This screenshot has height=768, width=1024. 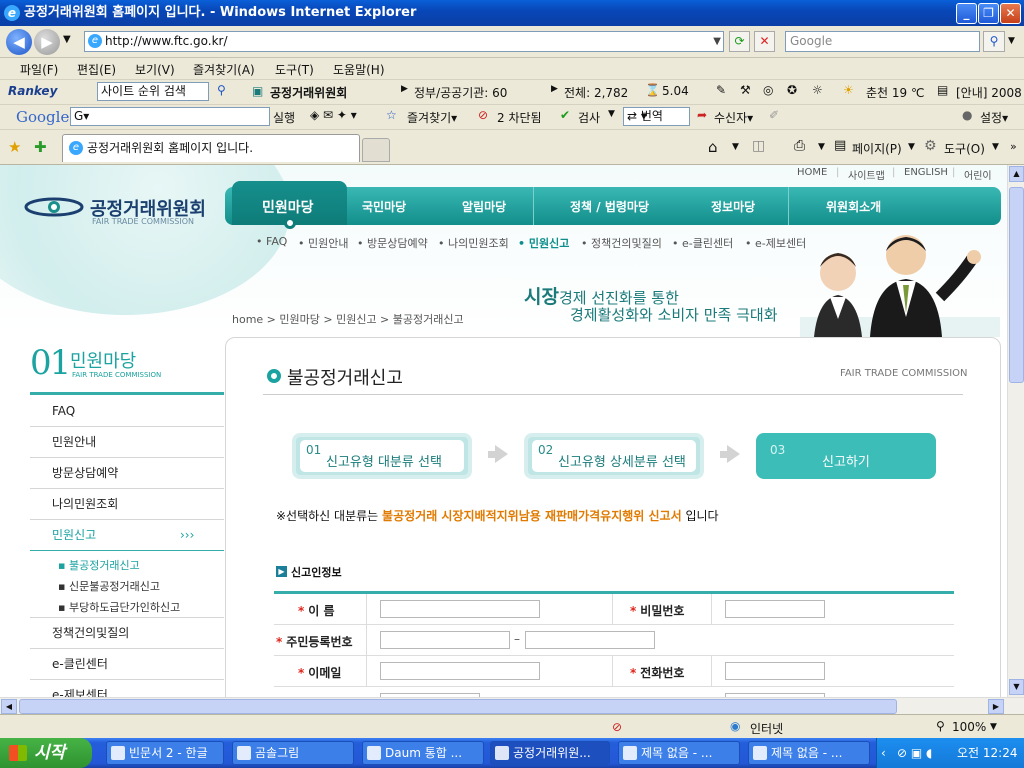 What do you see at coordinates (293, 753) in the screenshot?
I see `task-folder: 곰솔그림` at bounding box center [293, 753].